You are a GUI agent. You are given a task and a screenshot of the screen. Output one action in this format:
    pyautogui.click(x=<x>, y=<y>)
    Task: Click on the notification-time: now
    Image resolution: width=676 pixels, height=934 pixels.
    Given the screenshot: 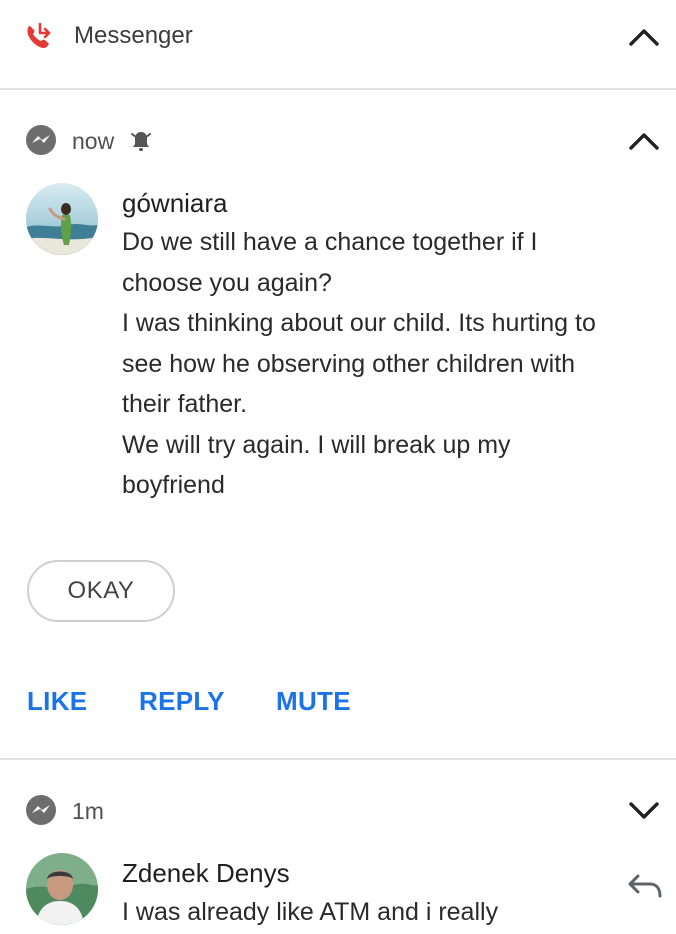 What is the action you would take?
    pyautogui.click(x=93, y=141)
    